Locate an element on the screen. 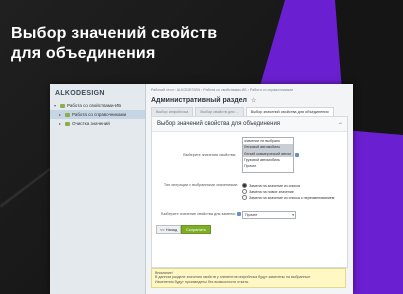  page-title-text: Административный раздел is located at coordinates (199, 100).